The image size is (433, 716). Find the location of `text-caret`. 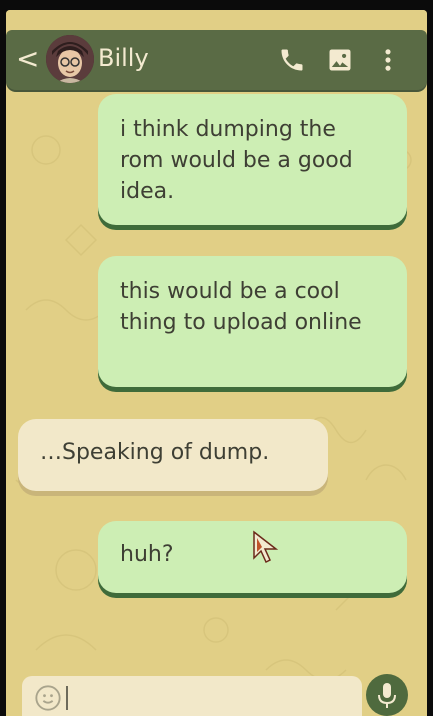

text-caret is located at coordinates (67, 698).